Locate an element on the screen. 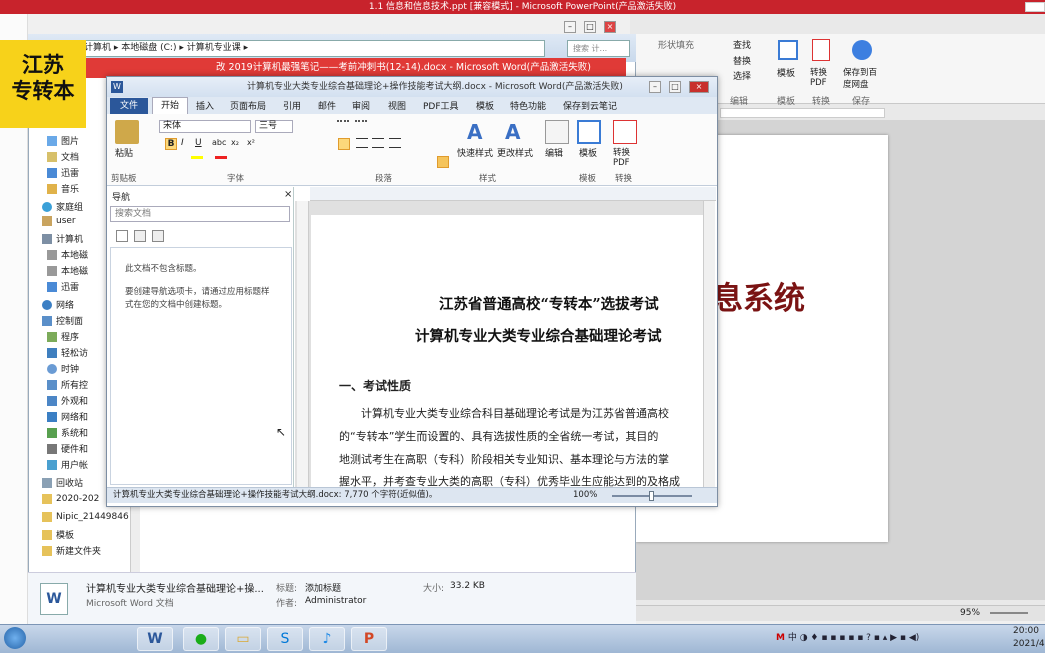 Image resolution: width=1045 pixels, height=653 pixels. nav-item-all-control: 所有控 is located at coordinates (67, 384).